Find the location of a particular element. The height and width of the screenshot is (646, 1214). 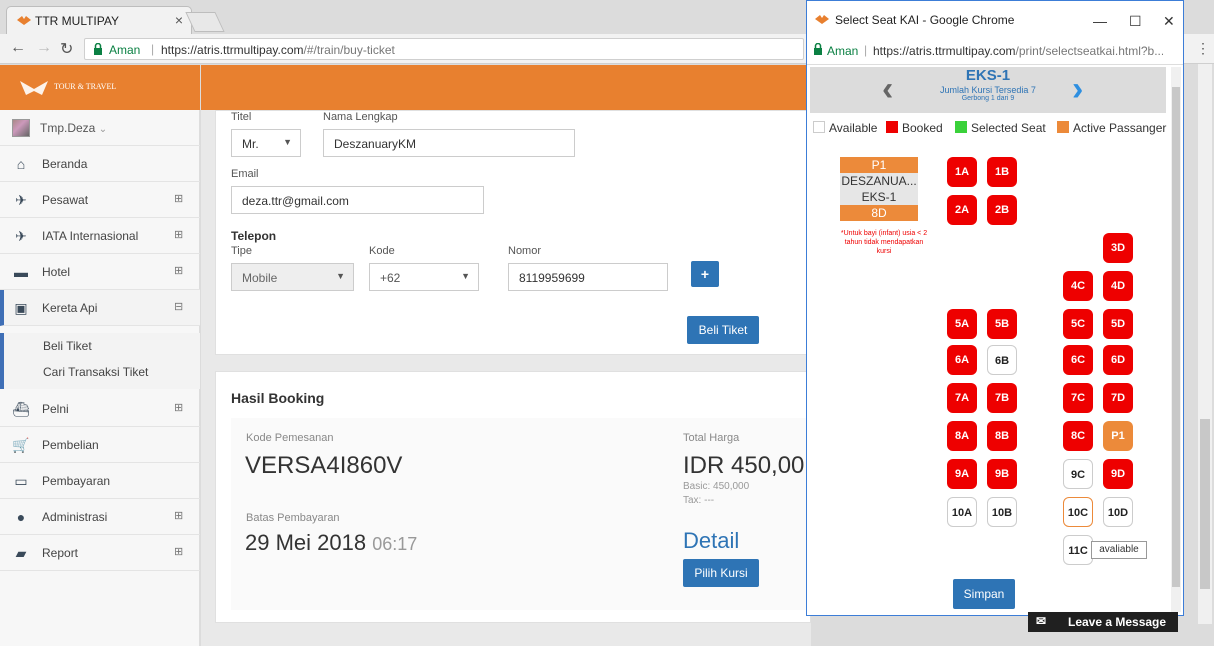

sidebar-item-hotel: ▬ Hotel ⊞ is located at coordinates (100, 272).